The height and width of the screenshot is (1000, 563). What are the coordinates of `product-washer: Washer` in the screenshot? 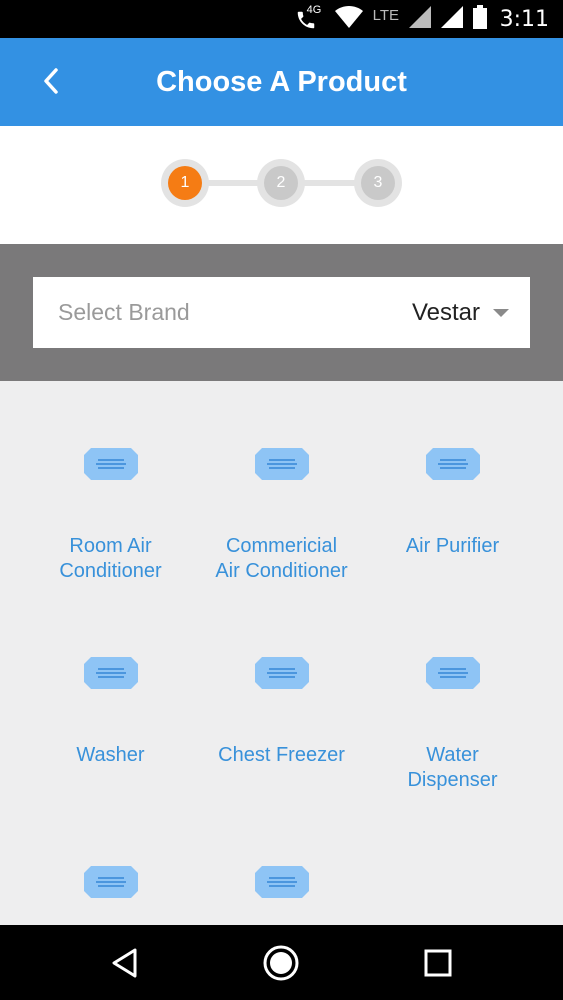 It's located at (110, 690).